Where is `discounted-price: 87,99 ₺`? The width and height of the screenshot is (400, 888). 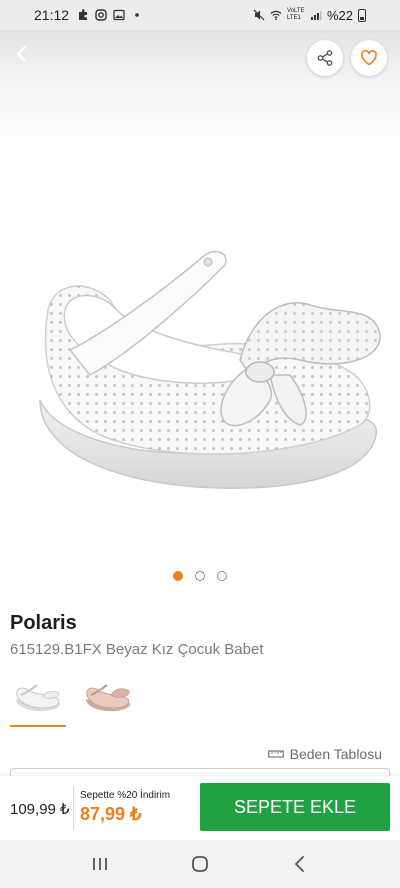 discounted-price: 87,99 ₺ is located at coordinates (111, 814).